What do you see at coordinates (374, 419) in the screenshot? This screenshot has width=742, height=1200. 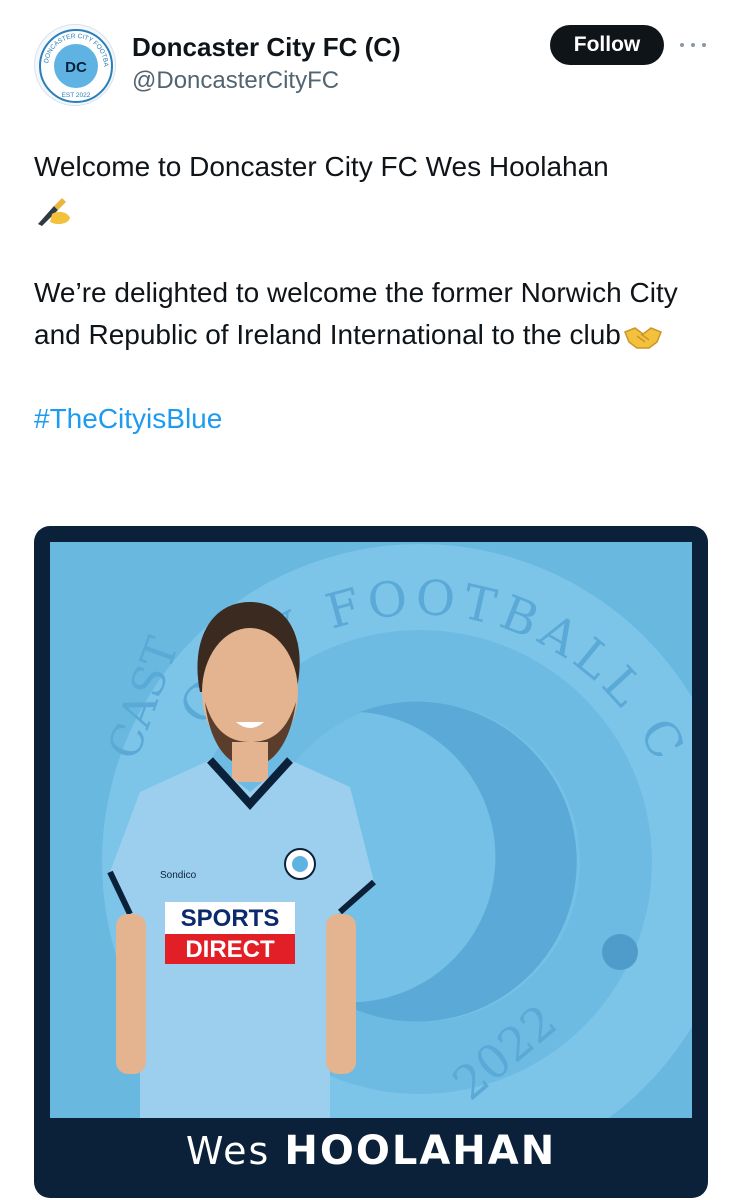 I see `hashtag-link: #TheCityisBlue` at bounding box center [374, 419].